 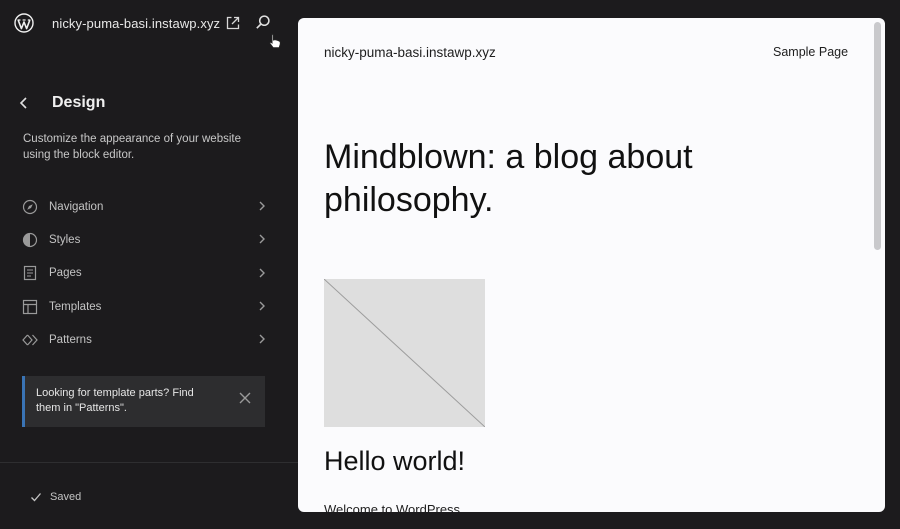 I want to click on site-name: nicky-puma-basi.instawp.xyz, so click(x=136, y=23).